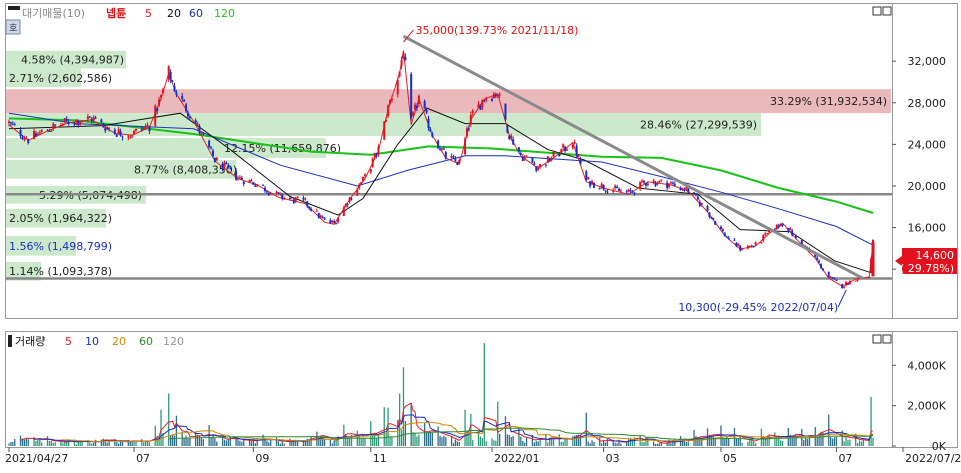 The height and width of the screenshot is (473, 961). Describe the element at coordinates (927, 186) in the screenshot. I see `price-axis-label: 20,000` at that location.